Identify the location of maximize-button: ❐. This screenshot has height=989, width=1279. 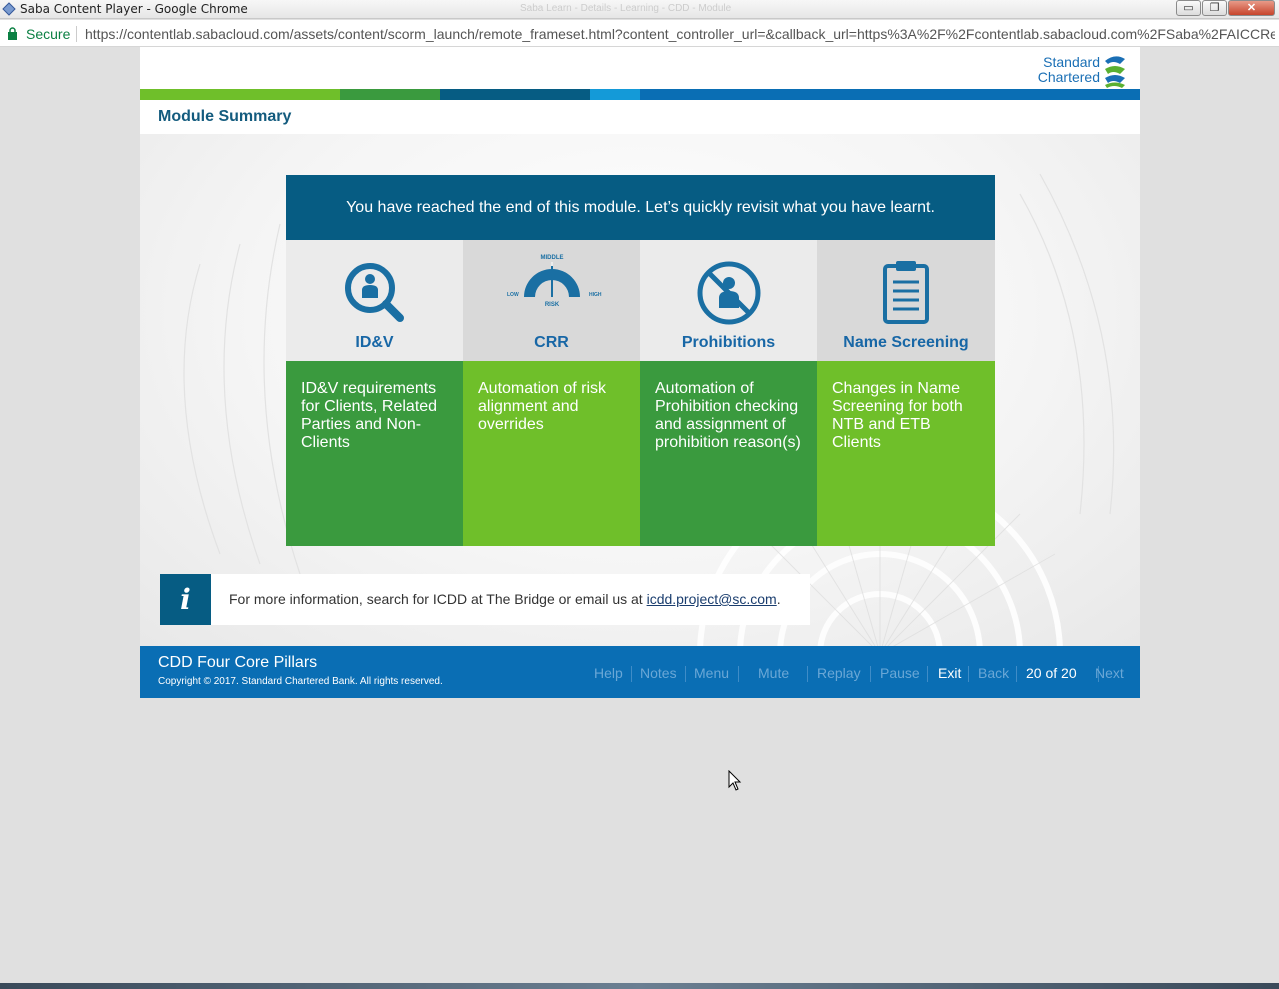
(1214, 8).